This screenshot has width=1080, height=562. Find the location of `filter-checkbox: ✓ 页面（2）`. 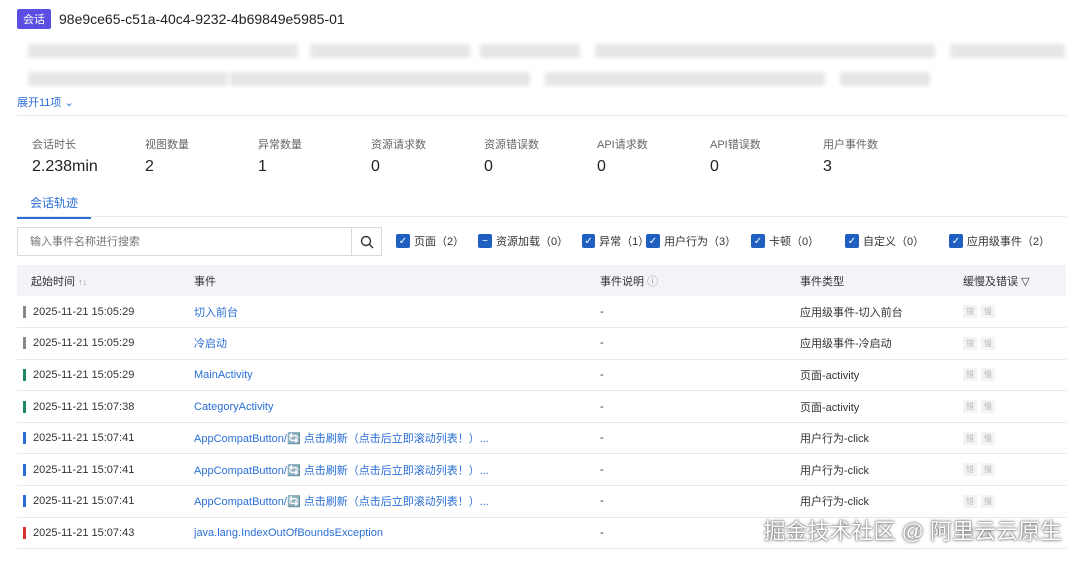

filter-checkbox: ✓ 页面（2） is located at coordinates (437, 241).